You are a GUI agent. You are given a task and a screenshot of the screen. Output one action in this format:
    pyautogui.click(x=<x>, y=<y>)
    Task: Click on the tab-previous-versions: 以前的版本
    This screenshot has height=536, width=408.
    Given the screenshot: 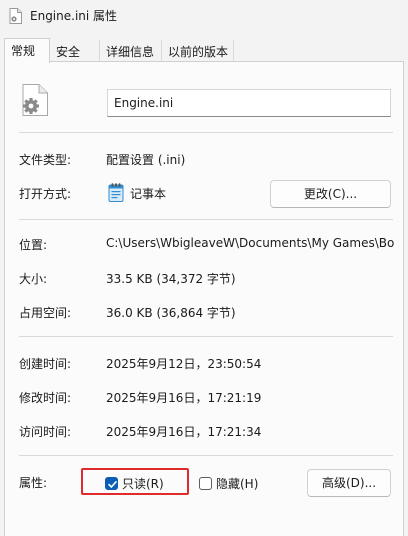 What is the action you would take?
    pyautogui.click(x=198, y=51)
    